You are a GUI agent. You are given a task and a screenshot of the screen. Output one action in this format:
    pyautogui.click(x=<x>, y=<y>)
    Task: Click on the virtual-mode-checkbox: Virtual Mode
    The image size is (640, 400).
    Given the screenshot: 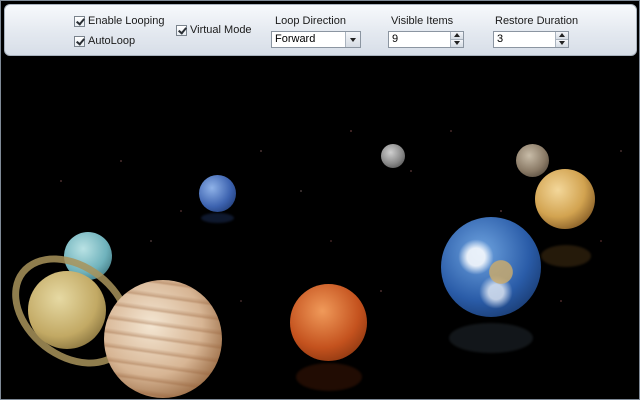 What is the action you would take?
    pyautogui.click(x=214, y=30)
    